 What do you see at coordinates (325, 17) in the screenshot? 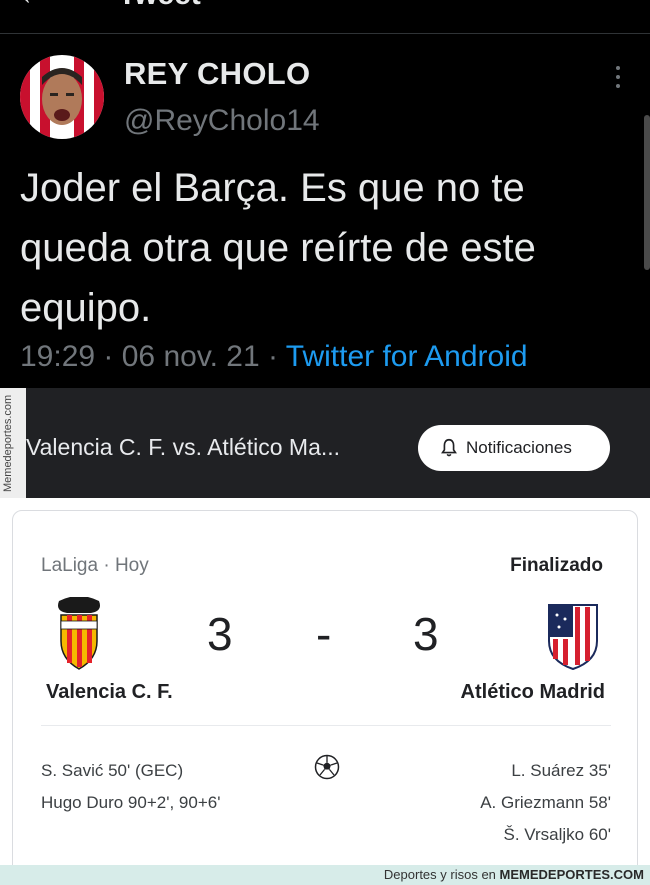
I see `top-bar: ← Tweet` at bounding box center [325, 17].